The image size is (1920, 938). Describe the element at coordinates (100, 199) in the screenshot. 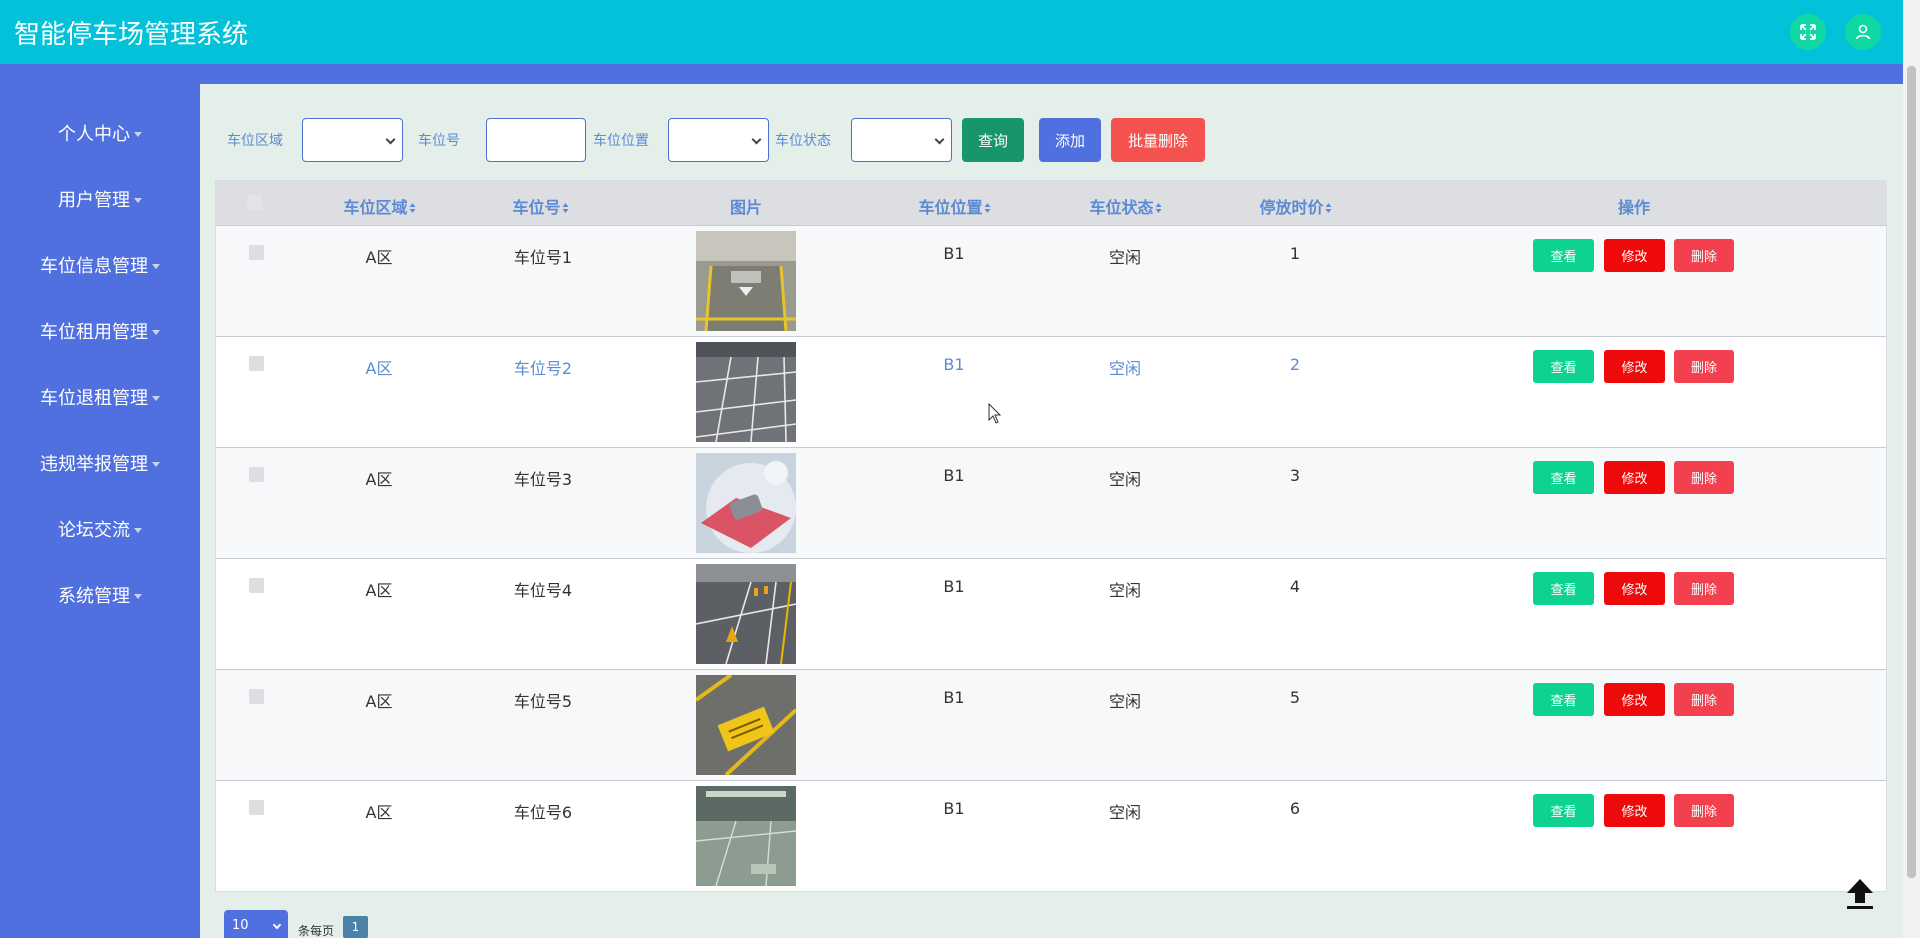

I see `sidebar-item-user-management: 用户管理` at that location.